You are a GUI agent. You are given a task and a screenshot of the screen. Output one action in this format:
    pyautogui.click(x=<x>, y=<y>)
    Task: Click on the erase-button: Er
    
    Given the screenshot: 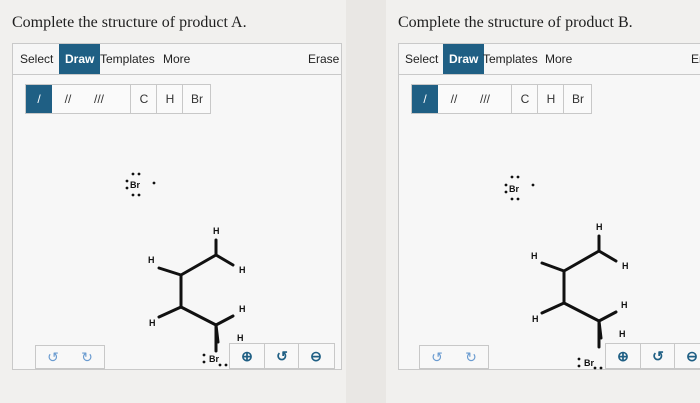 What is the action you would take?
    pyautogui.click(x=695, y=59)
    